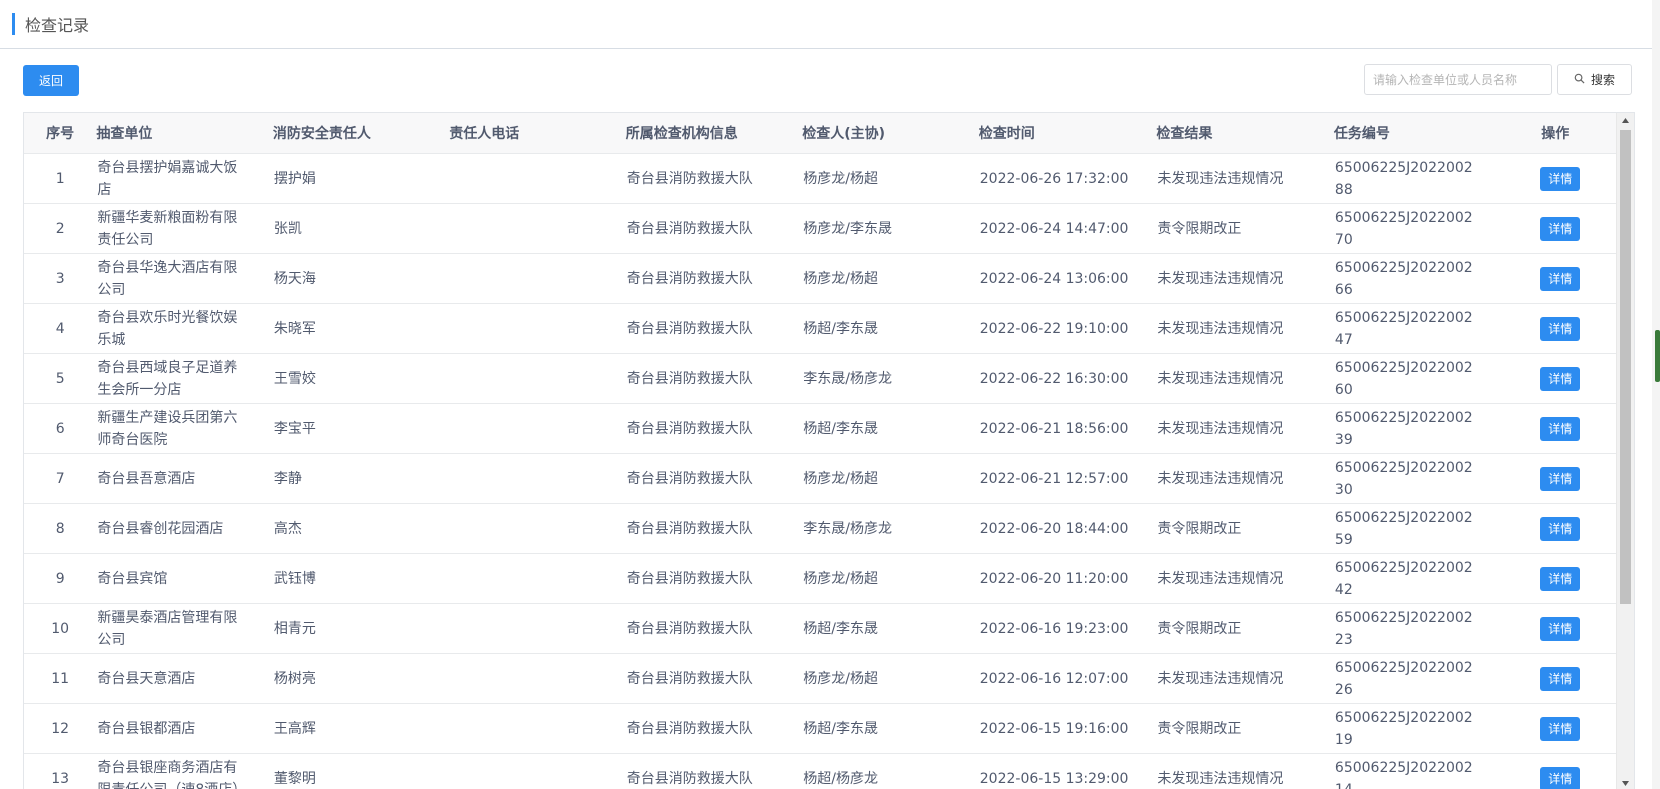 This screenshot has width=1660, height=789. What do you see at coordinates (1067, 378) in the screenshot?
I see `cell-time: 2022-06-22 16:30:00` at bounding box center [1067, 378].